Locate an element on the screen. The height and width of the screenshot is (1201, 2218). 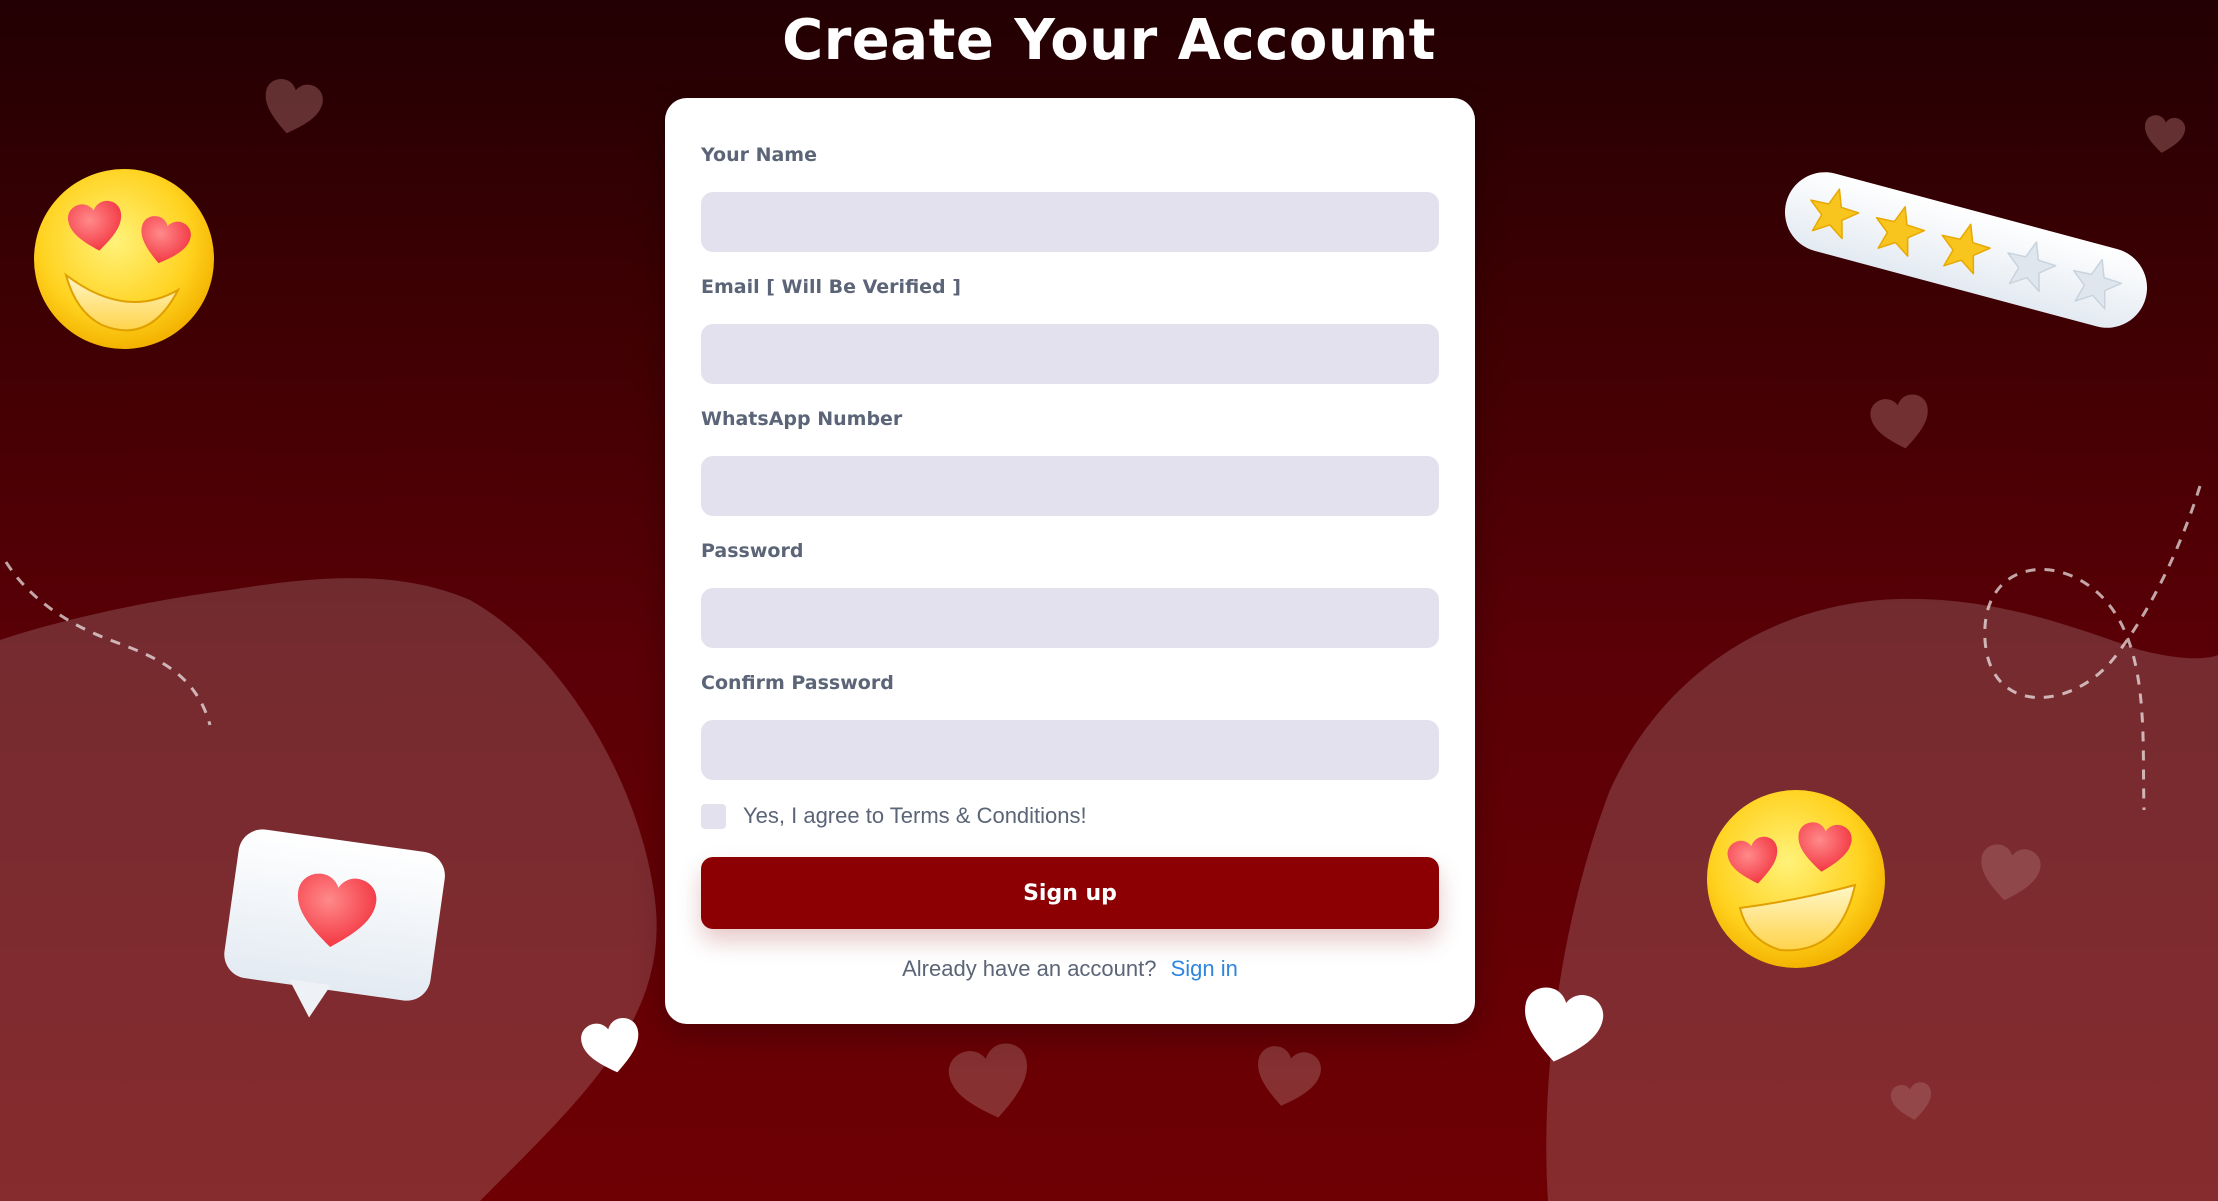
password-input is located at coordinates (1070, 618).